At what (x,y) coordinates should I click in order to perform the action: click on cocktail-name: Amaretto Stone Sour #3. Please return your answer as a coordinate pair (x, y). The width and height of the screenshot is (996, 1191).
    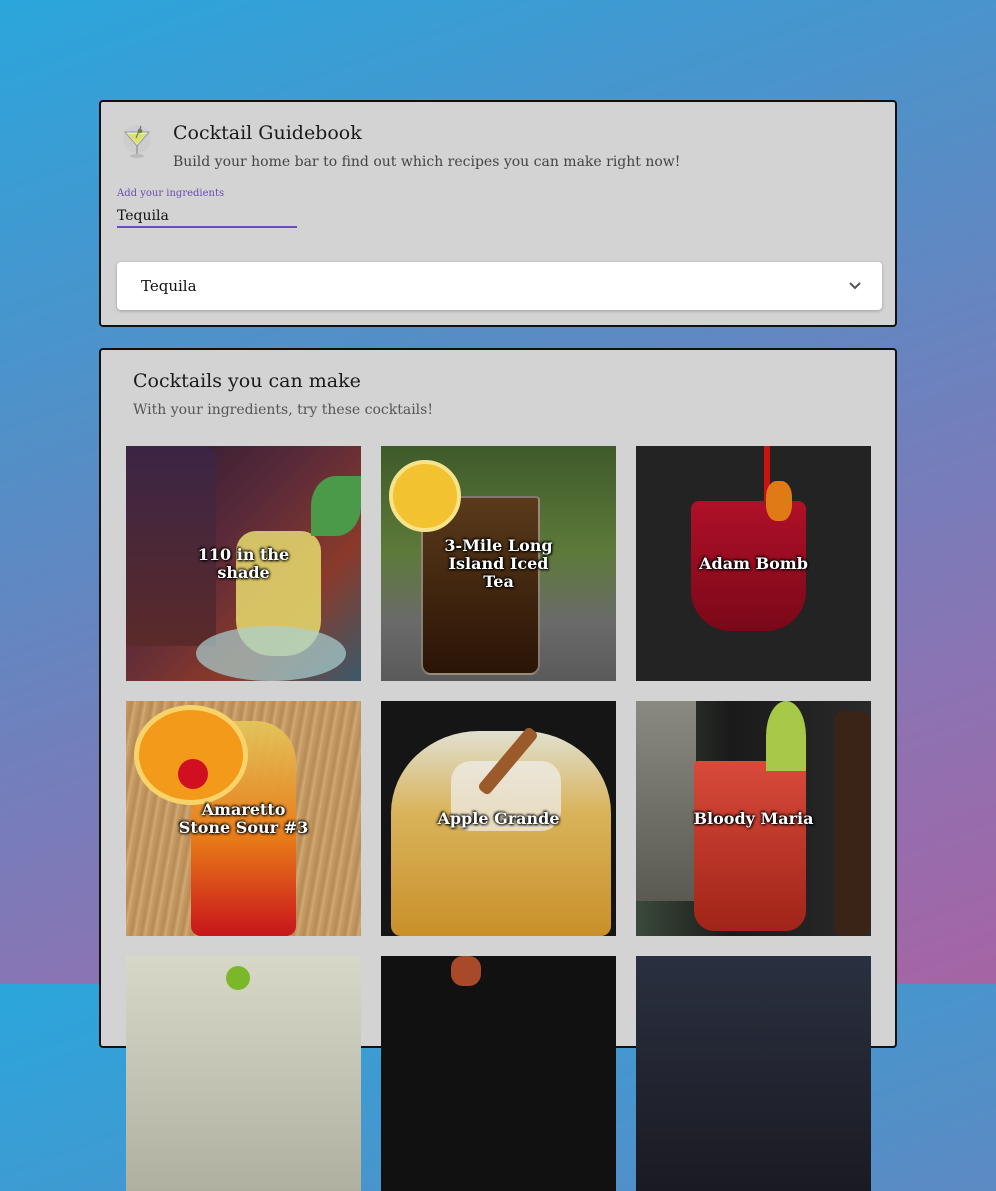
    Looking at the image, I should click on (243, 818).